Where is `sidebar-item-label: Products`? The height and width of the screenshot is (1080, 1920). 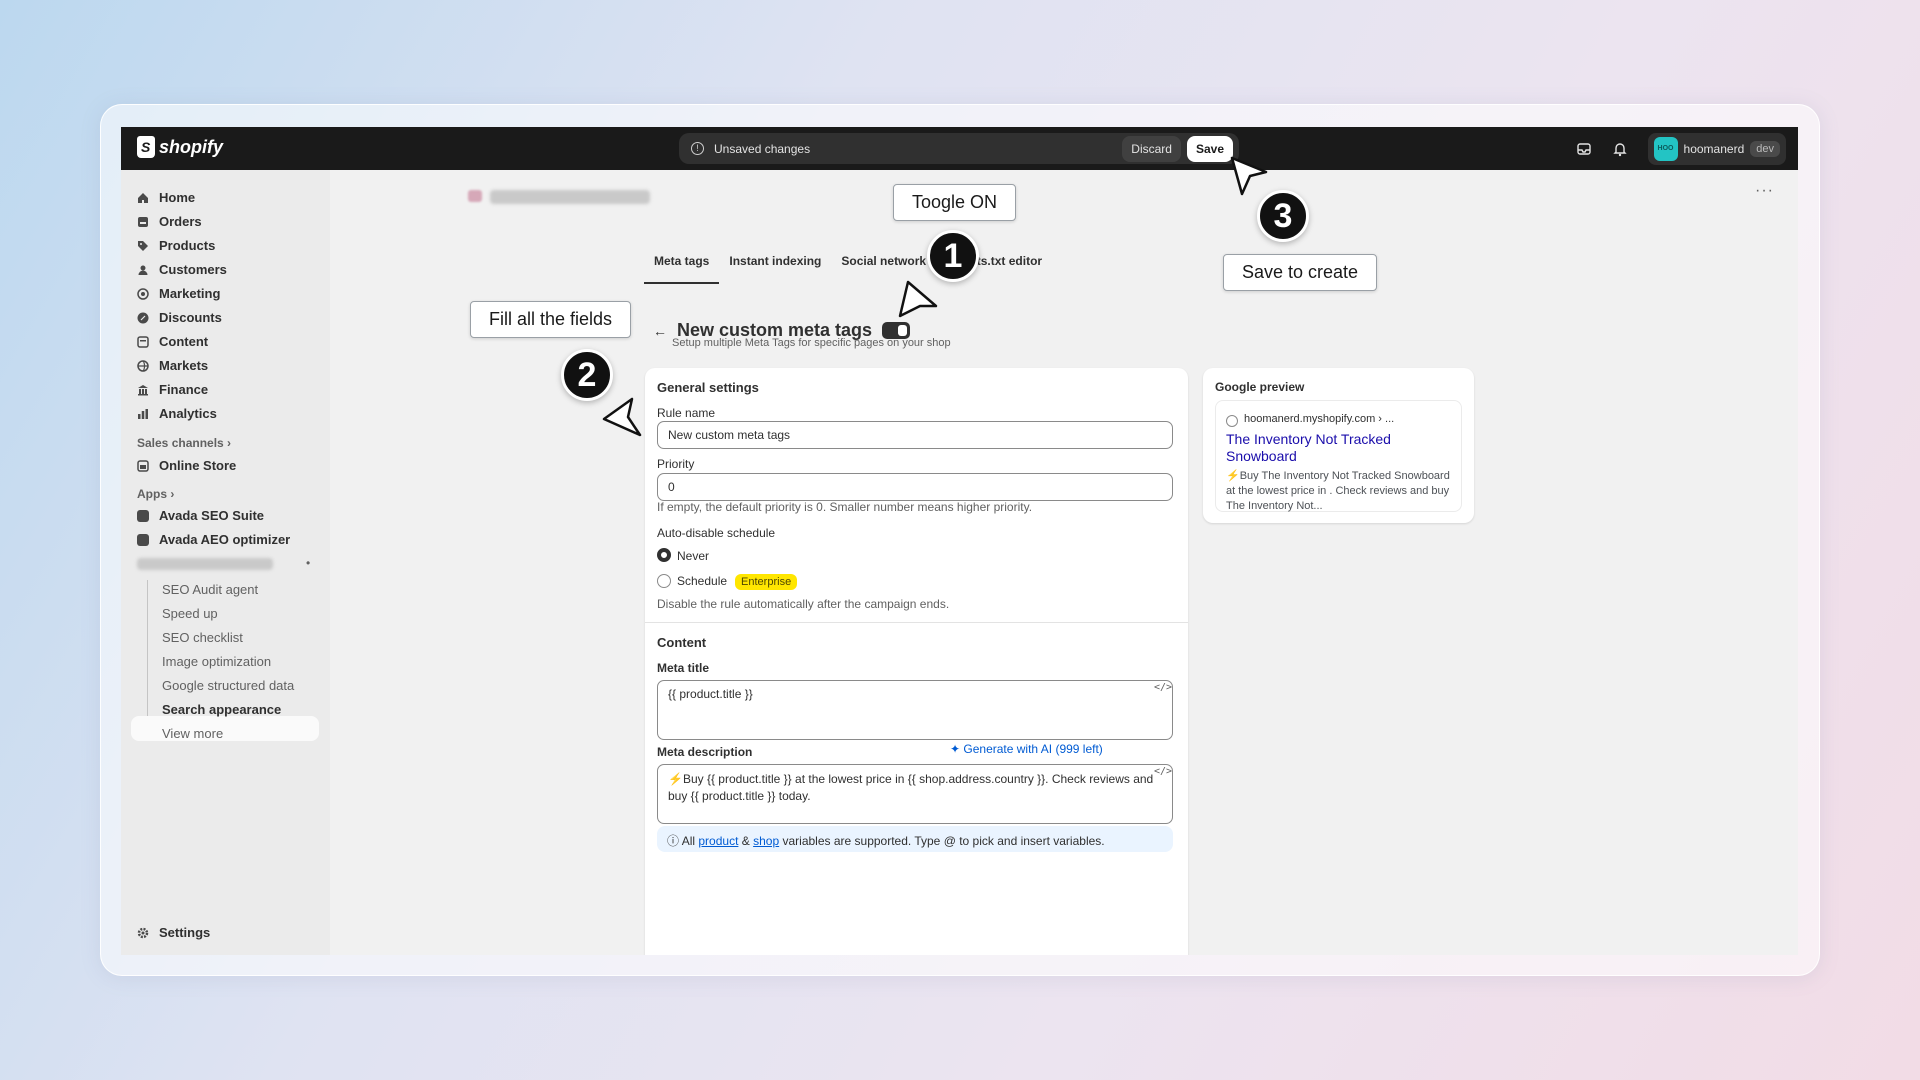
sidebar-item-label: Products is located at coordinates (187, 245).